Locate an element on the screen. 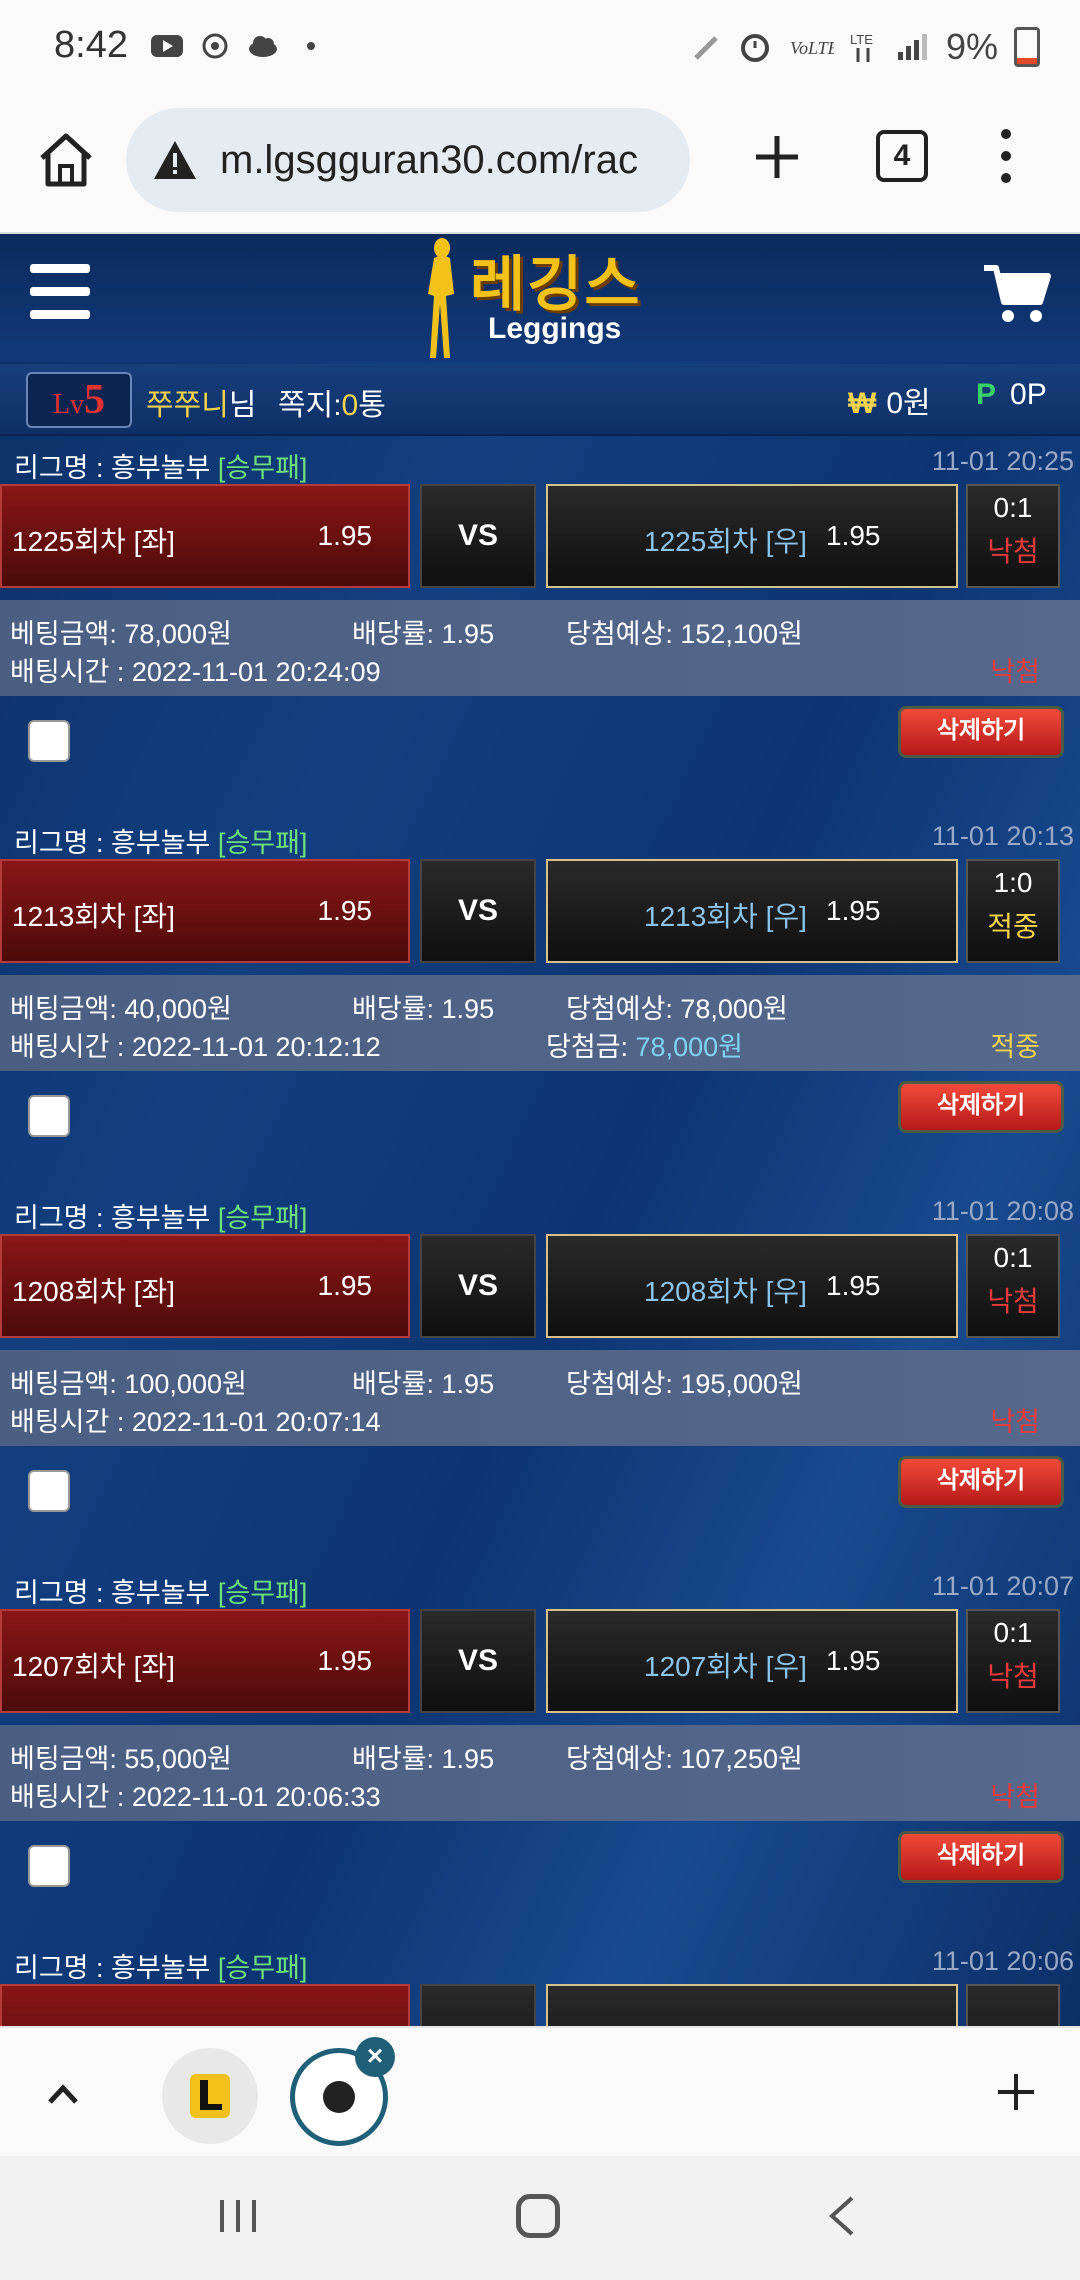 This screenshot has height=2280, width=1080. vs-label: VS is located at coordinates (478, 1286).